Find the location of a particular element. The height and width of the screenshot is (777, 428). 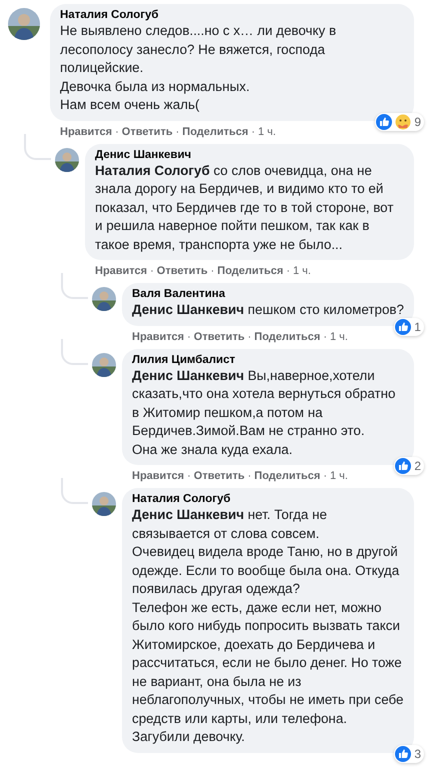

reaction-count: 9 is located at coordinates (399, 121).